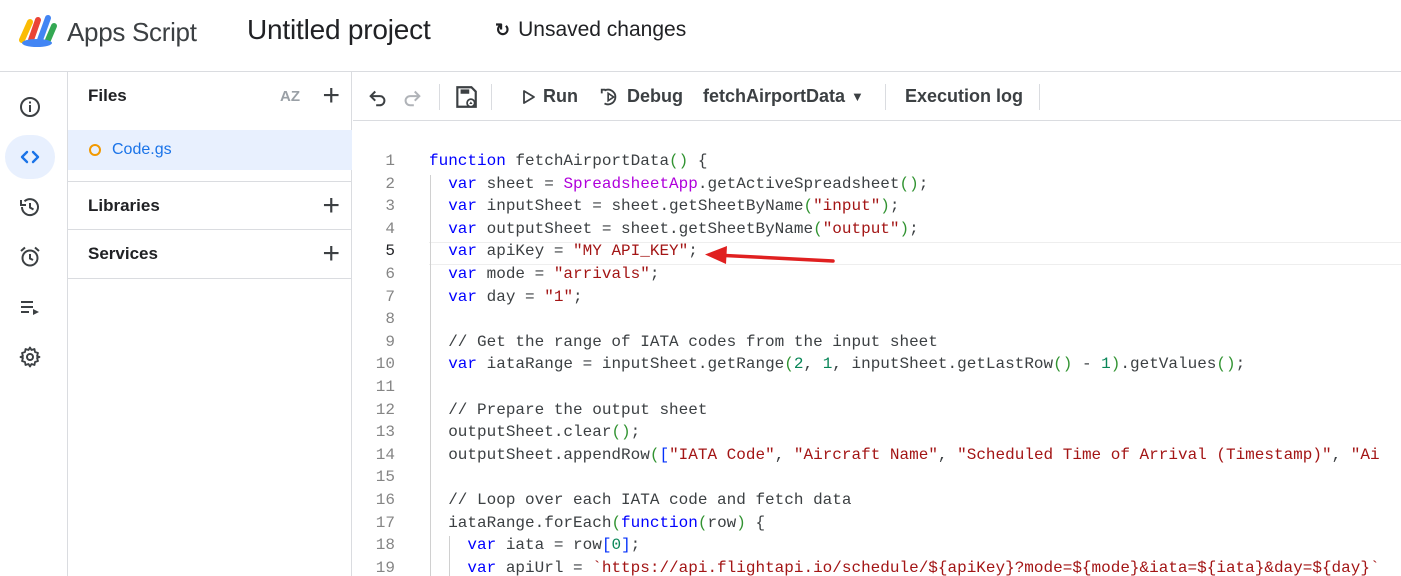 The height and width of the screenshot is (576, 1401). I want to click on history-icon, so click(29, 207).